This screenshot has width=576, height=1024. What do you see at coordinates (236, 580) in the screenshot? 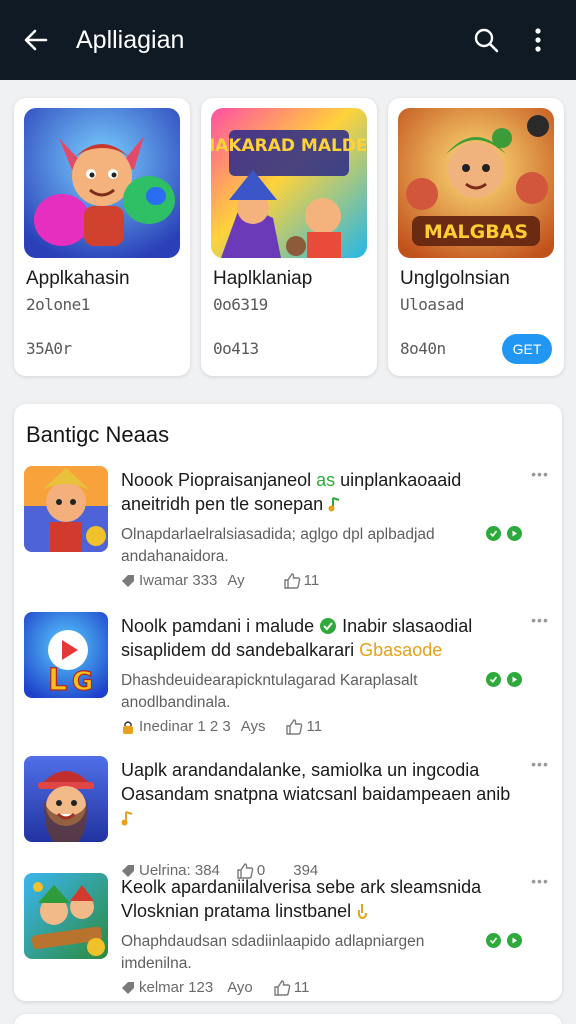
I see `time-ago: Ay` at bounding box center [236, 580].